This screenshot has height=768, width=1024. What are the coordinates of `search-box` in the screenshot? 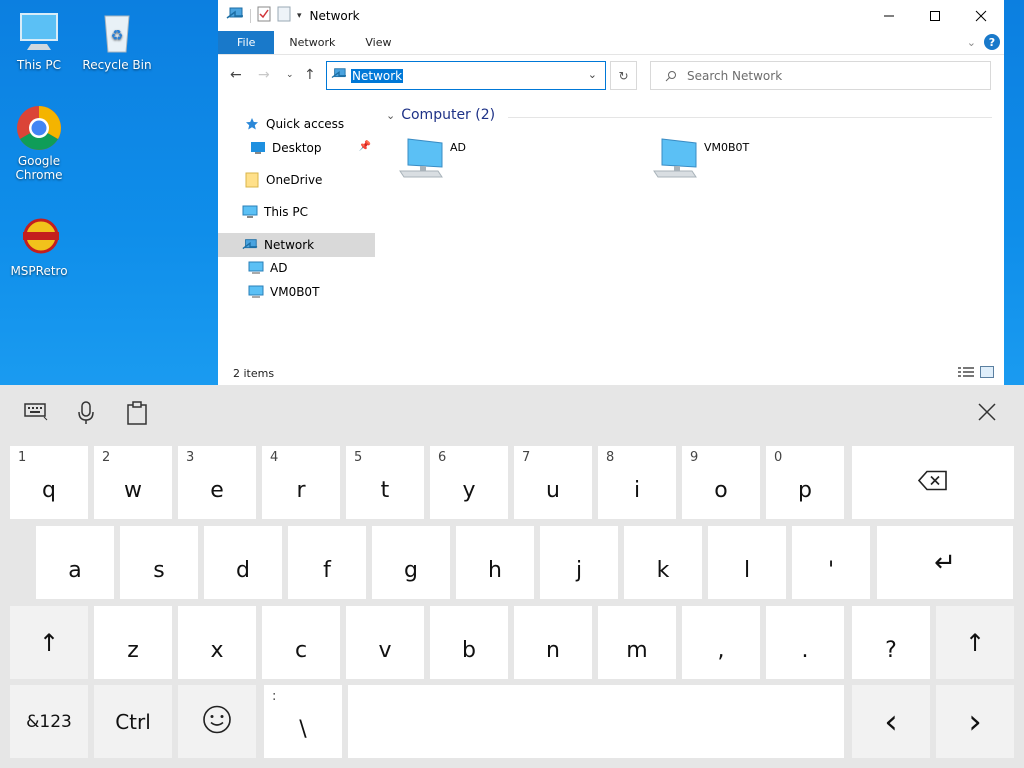 It's located at (820, 75).